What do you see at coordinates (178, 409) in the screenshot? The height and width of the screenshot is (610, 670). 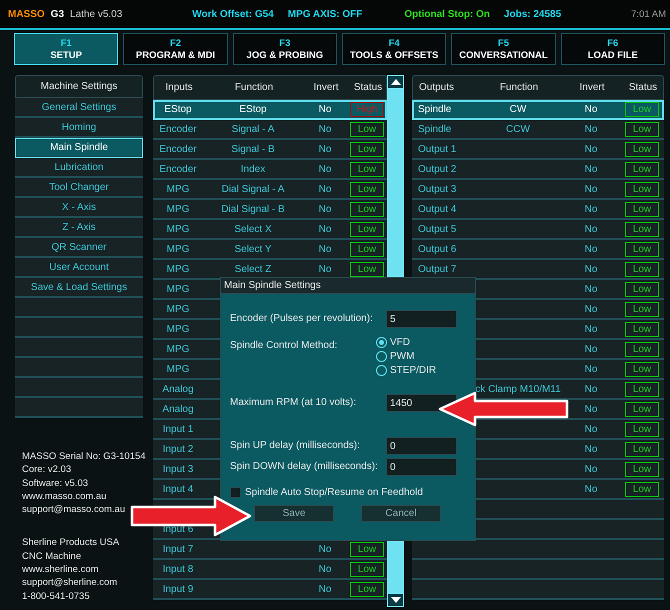 I see `table-cell-text: Analog` at bounding box center [178, 409].